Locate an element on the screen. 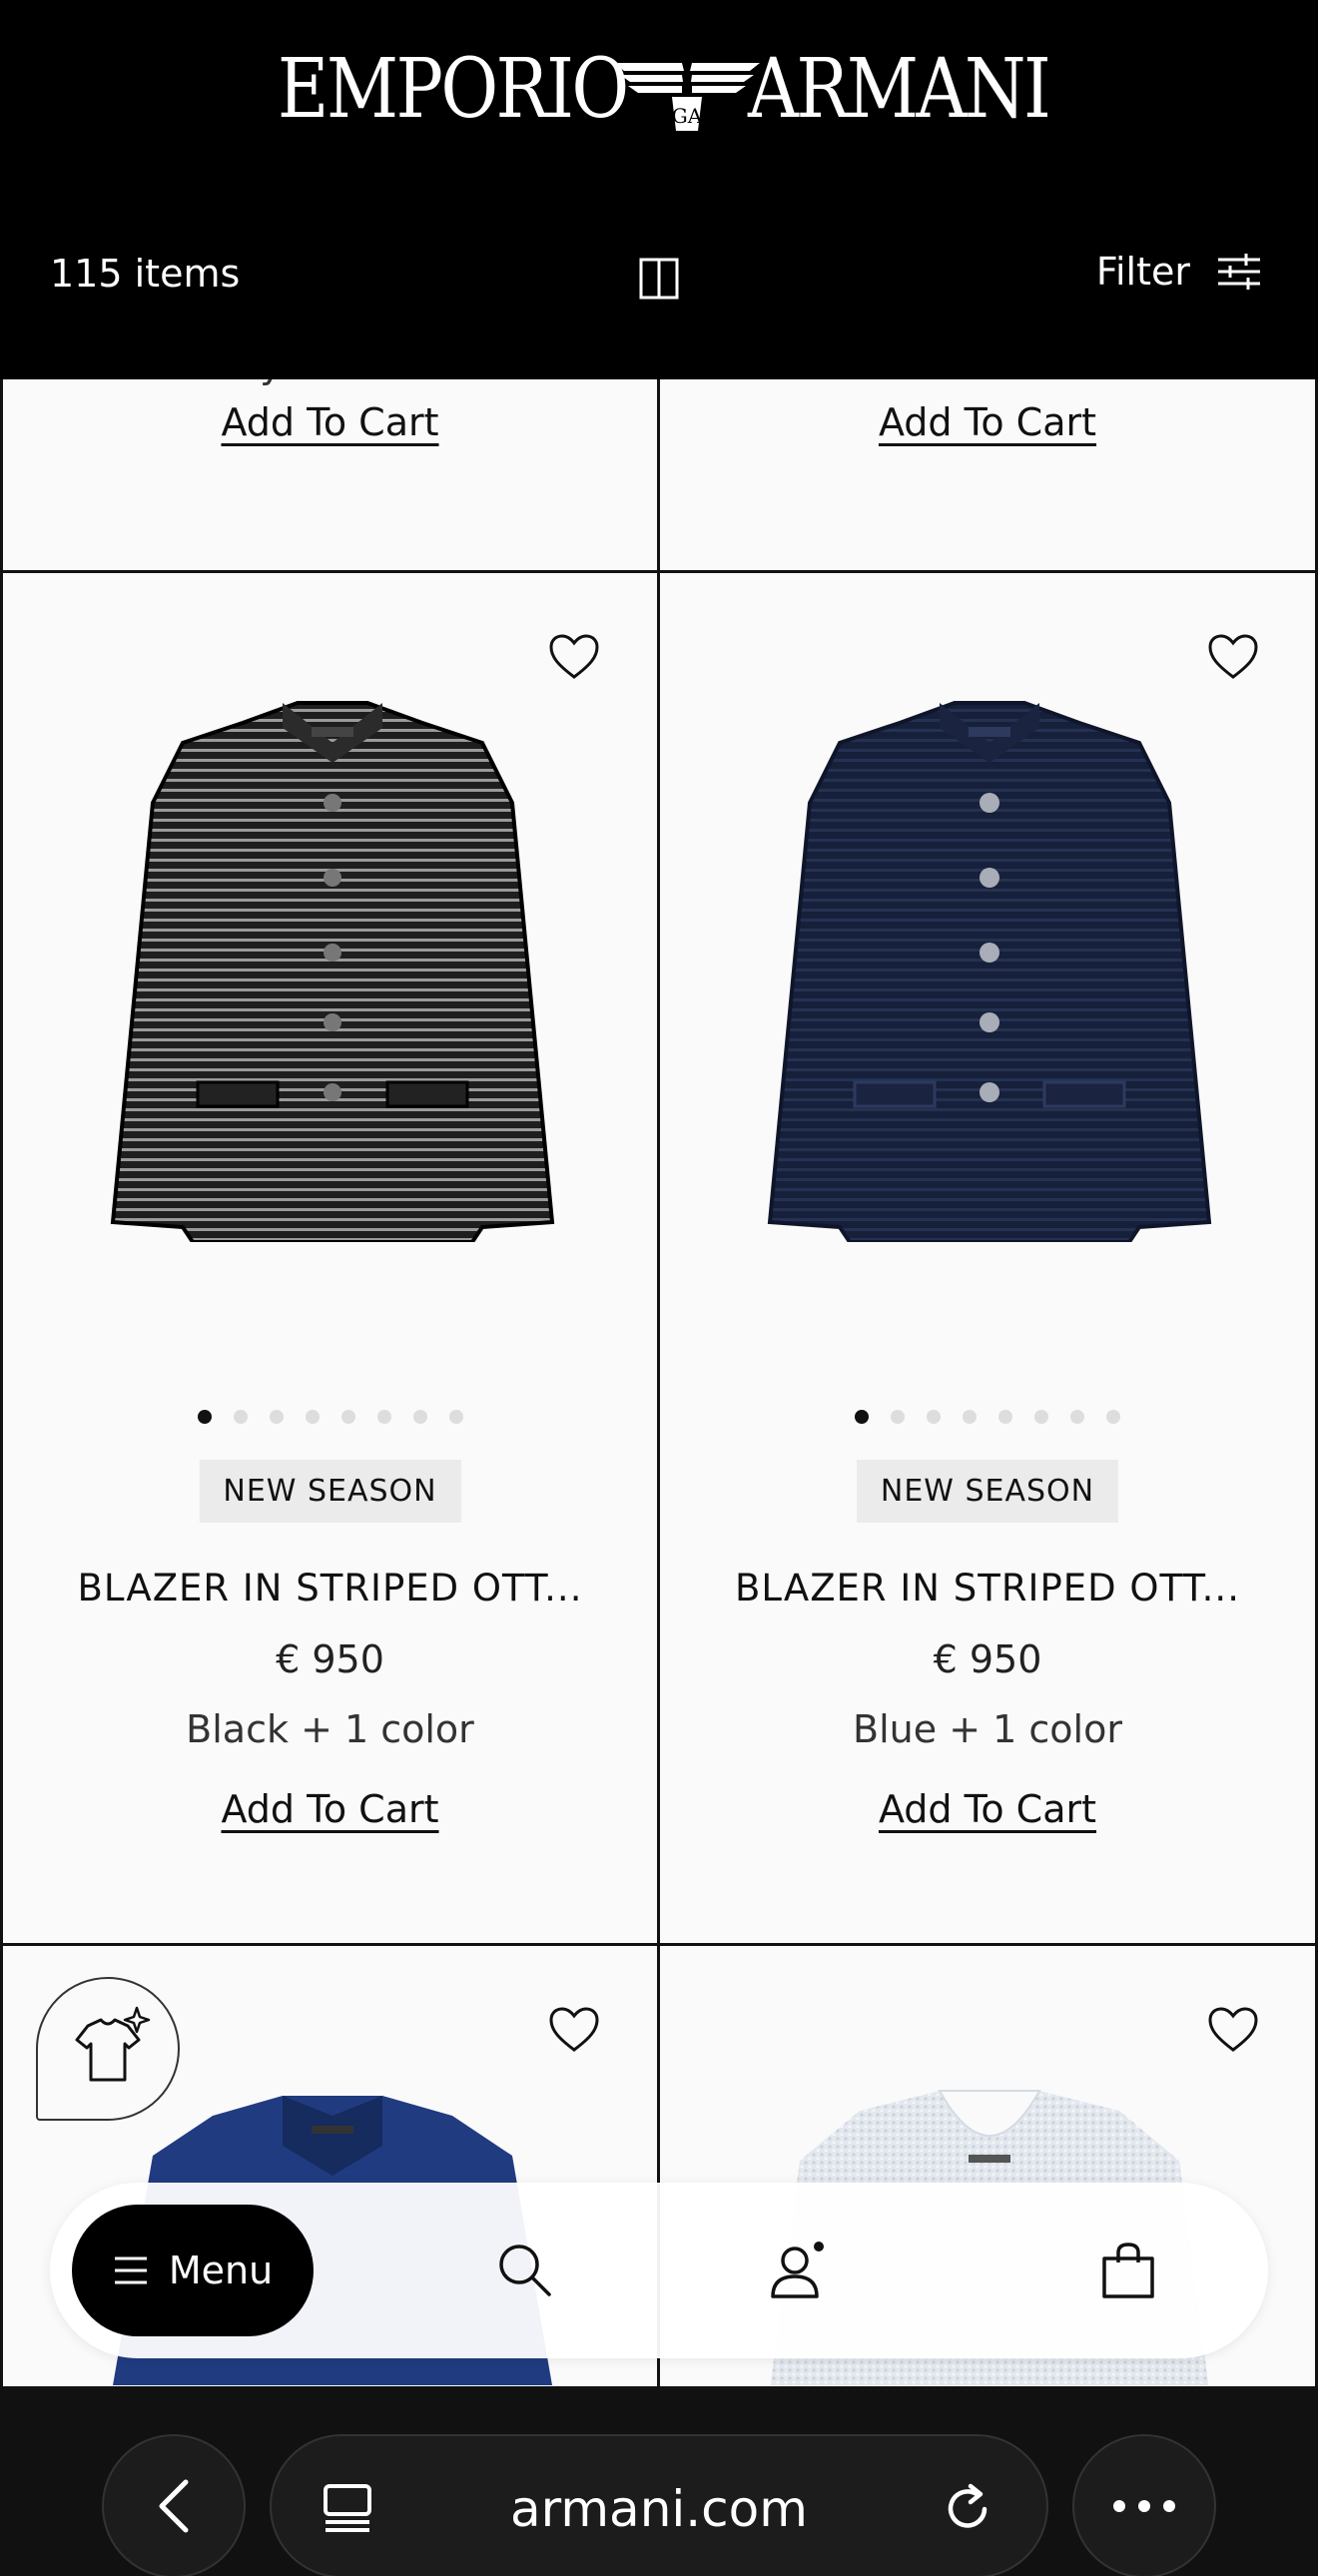  more-options-button is located at coordinates (1144, 2505).